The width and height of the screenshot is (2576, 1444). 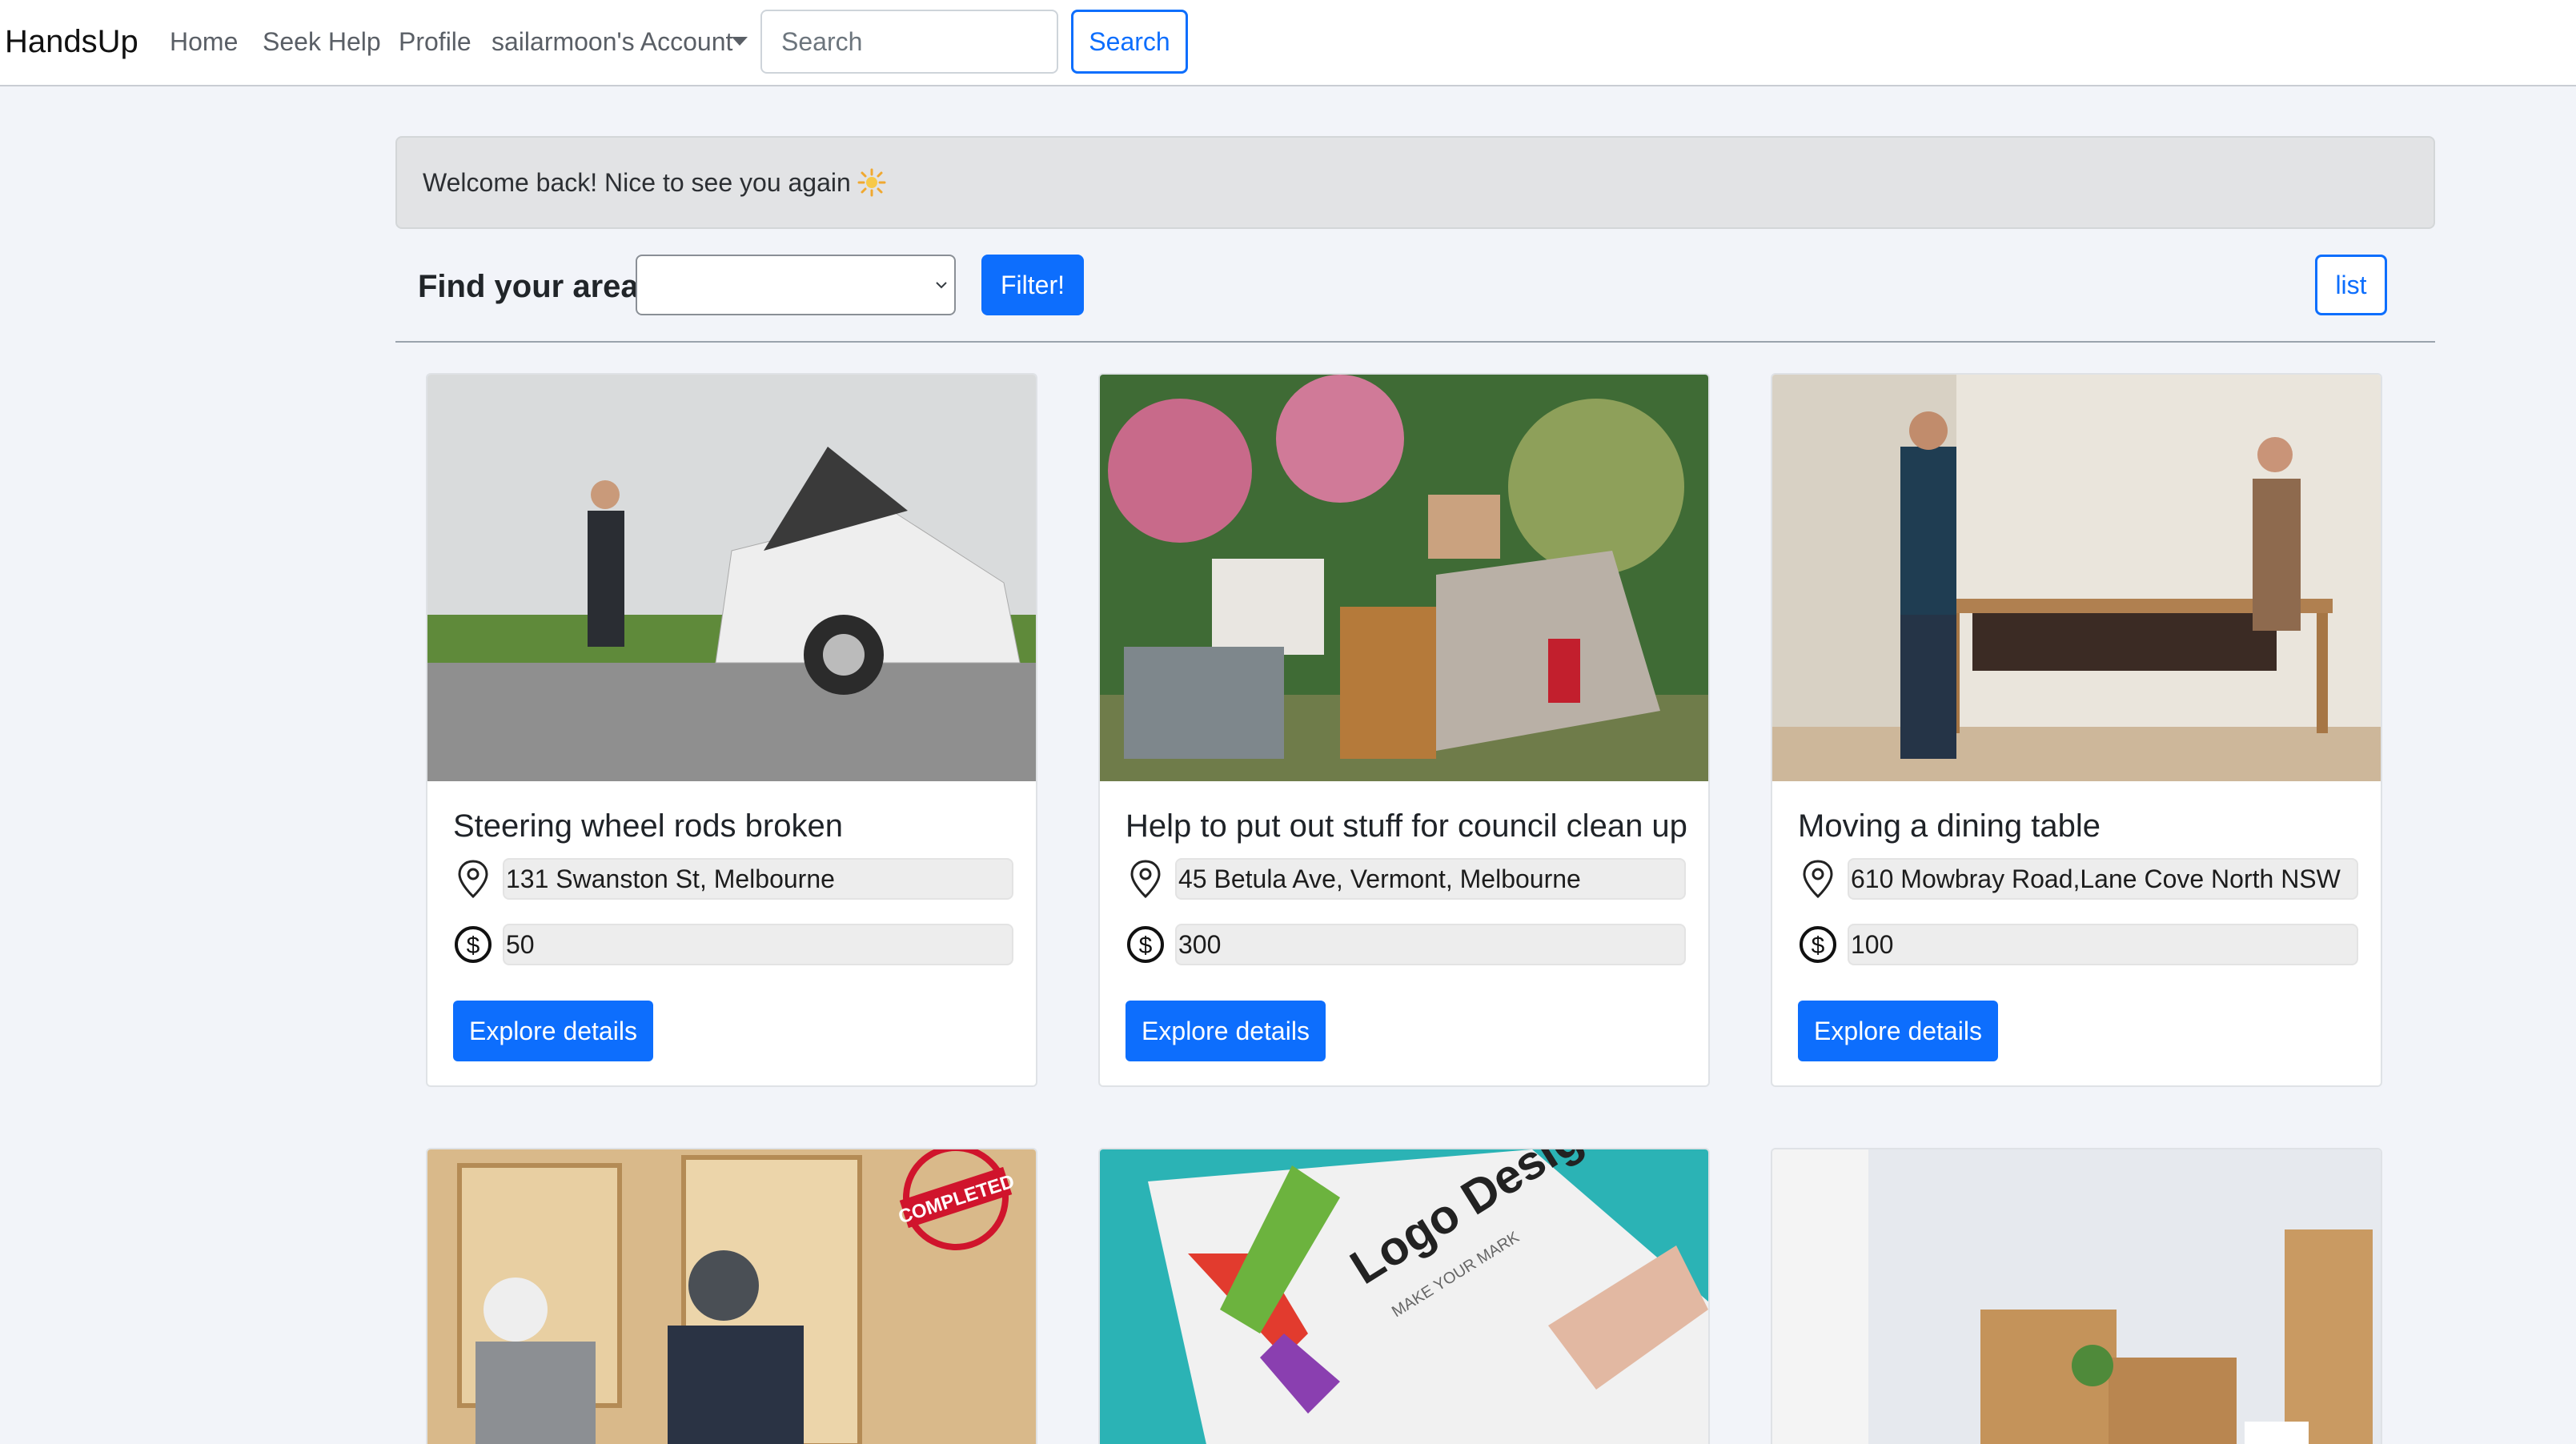 What do you see at coordinates (1033, 285) in the screenshot?
I see `filter-button: Filter!` at bounding box center [1033, 285].